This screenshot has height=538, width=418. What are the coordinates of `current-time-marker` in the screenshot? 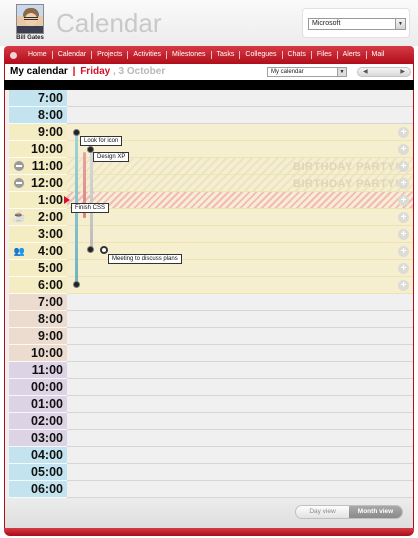 It's located at (67, 200).